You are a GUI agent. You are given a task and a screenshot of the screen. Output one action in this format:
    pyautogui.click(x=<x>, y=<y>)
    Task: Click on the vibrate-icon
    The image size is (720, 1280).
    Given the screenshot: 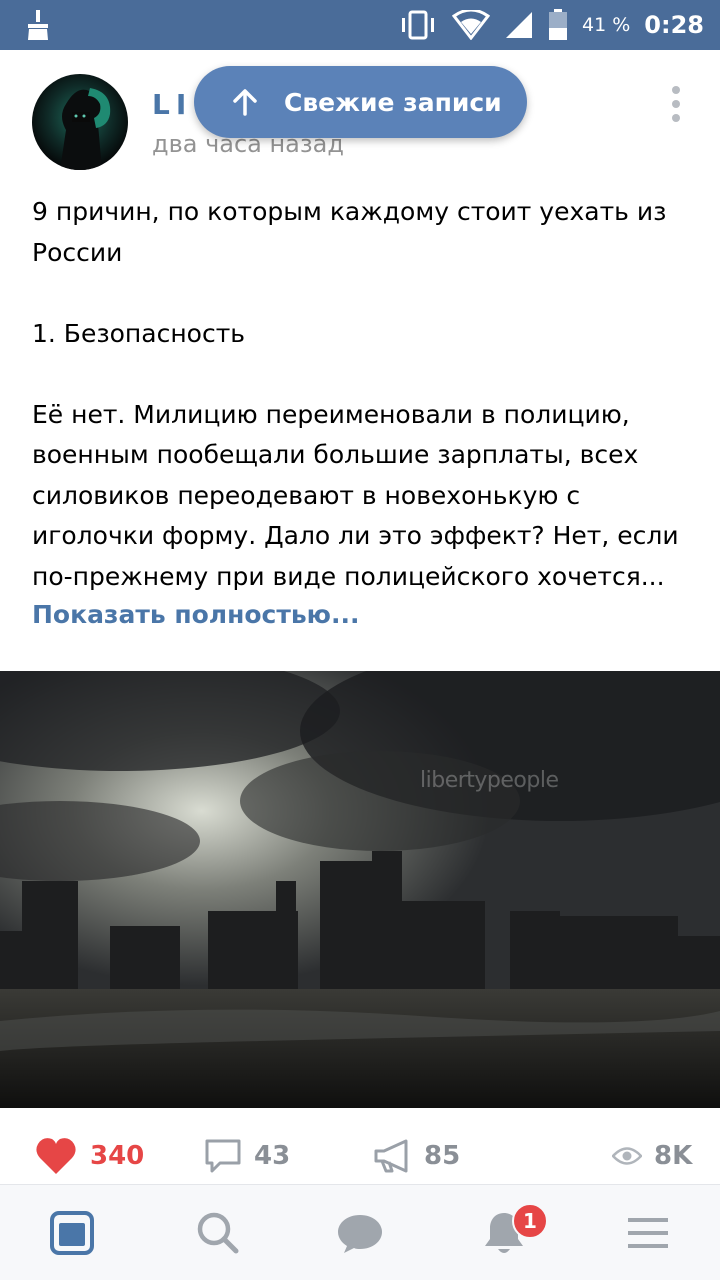 What is the action you would take?
    pyautogui.click(x=418, y=25)
    